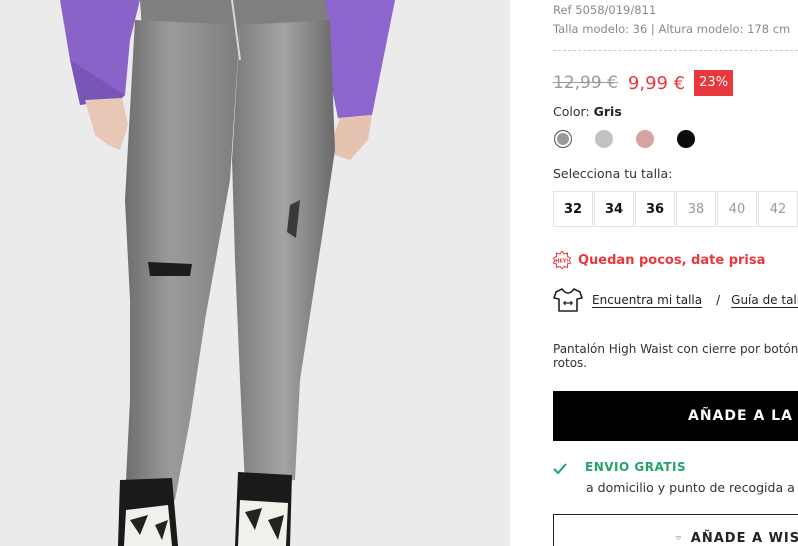  What do you see at coordinates (675, 416) in the screenshot?
I see `add-to-cart-button: AÑADE A LA CES` at bounding box center [675, 416].